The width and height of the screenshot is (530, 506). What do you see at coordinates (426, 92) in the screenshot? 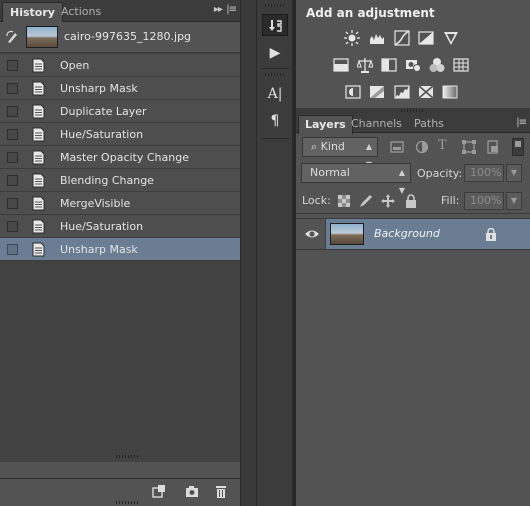
I see `selective-color-icon` at bounding box center [426, 92].